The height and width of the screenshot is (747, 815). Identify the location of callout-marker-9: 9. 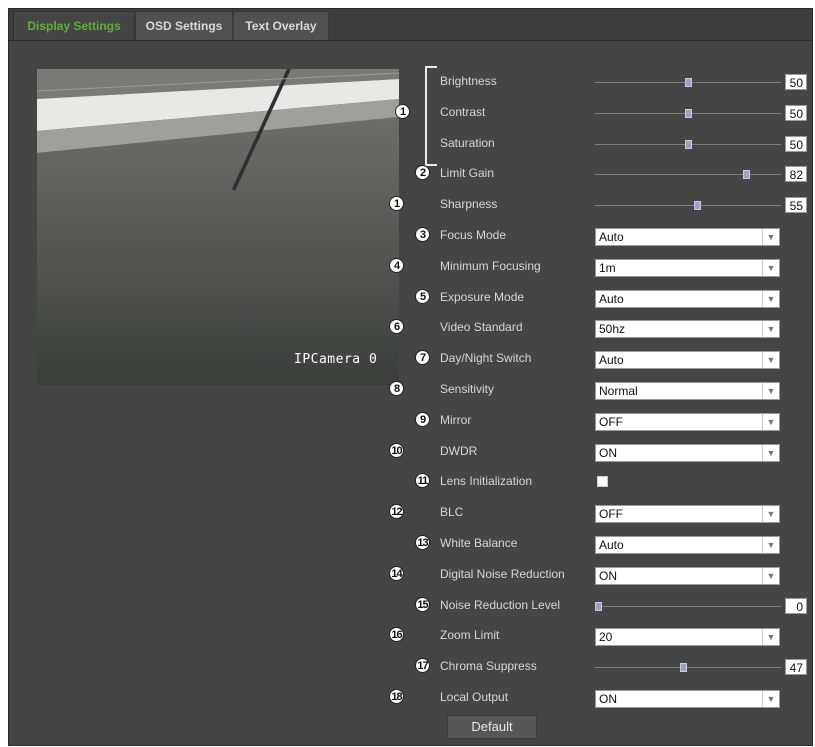
(422, 419).